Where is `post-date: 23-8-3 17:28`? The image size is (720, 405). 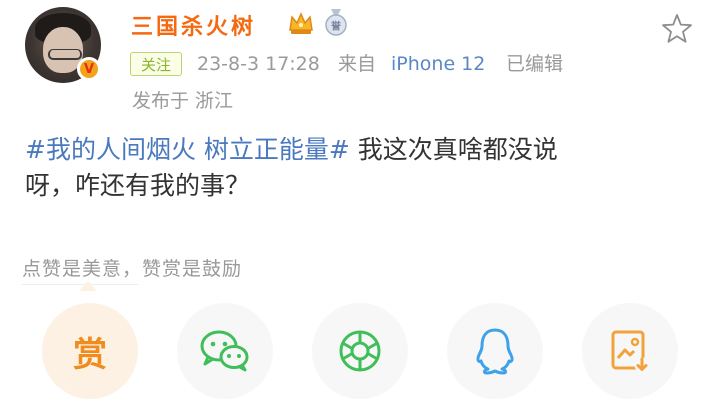
post-date: 23-8-3 17:28 is located at coordinates (258, 64).